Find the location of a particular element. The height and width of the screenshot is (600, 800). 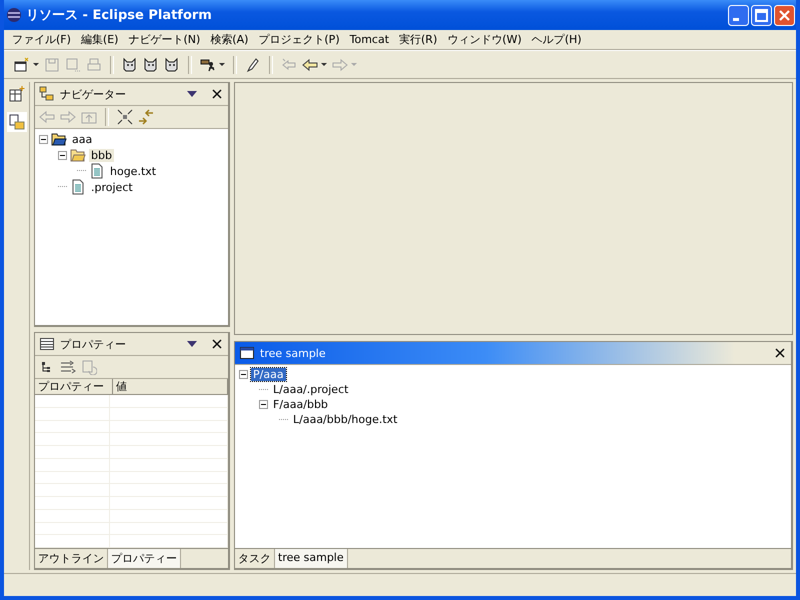

view-tab: tree sample is located at coordinates (311, 558).